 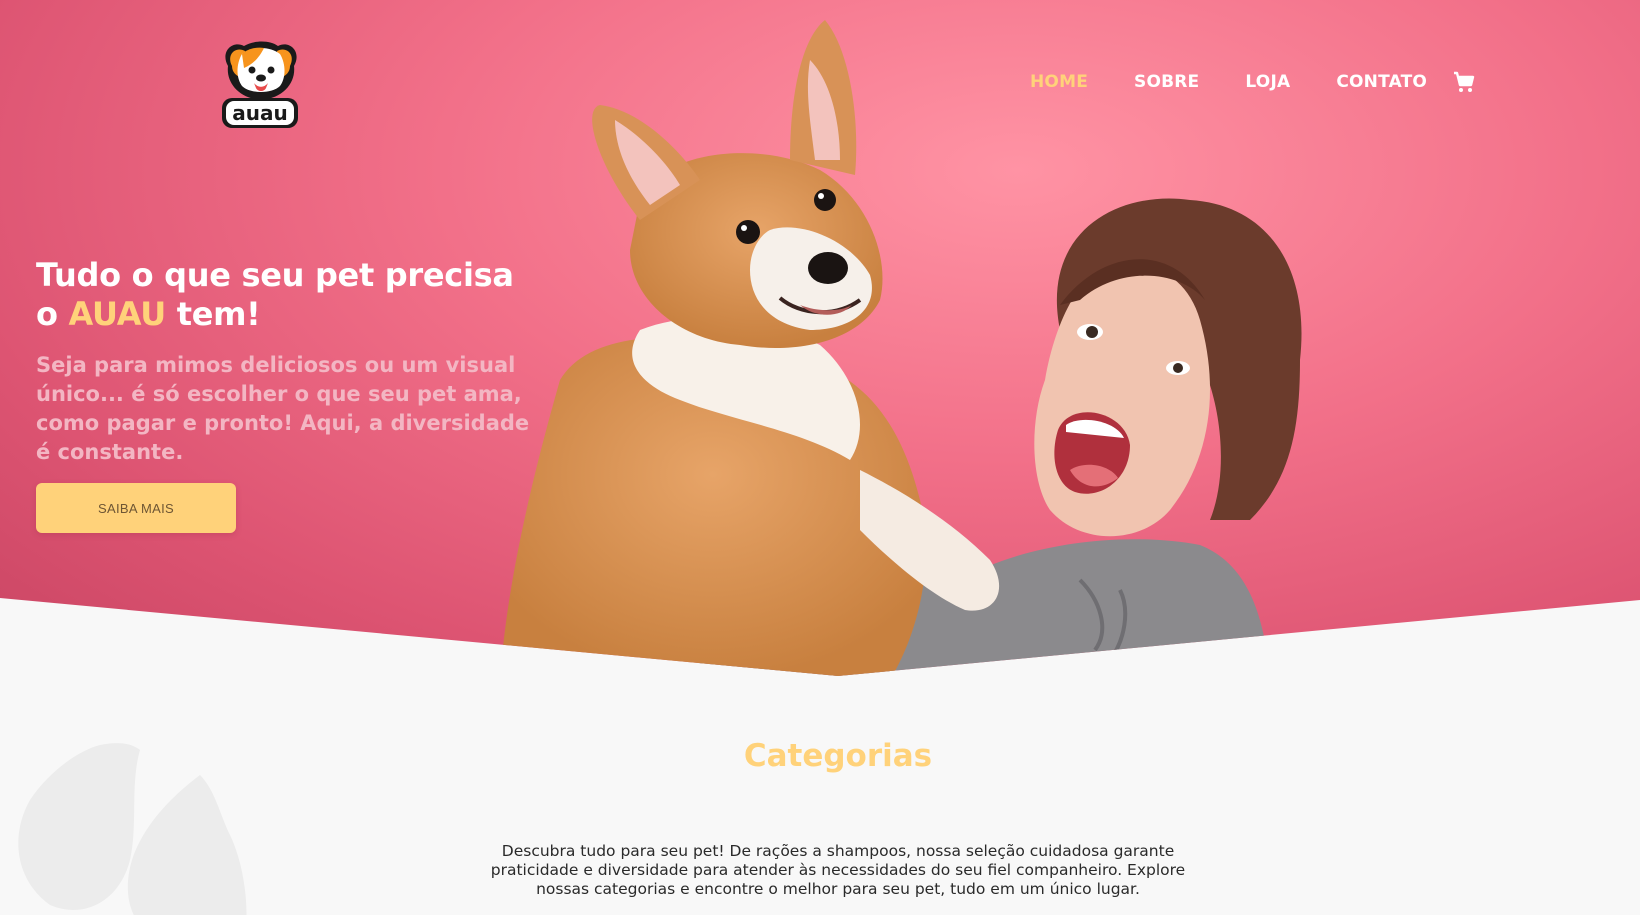 What do you see at coordinates (259, 113) in the screenshot?
I see `logo-wordmark: auau` at bounding box center [259, 113].